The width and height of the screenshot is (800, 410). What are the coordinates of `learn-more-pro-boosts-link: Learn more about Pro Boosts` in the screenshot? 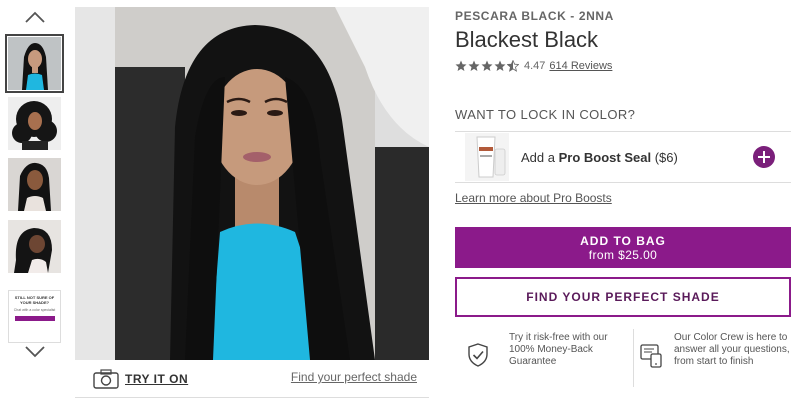 It's located at (533, 198).